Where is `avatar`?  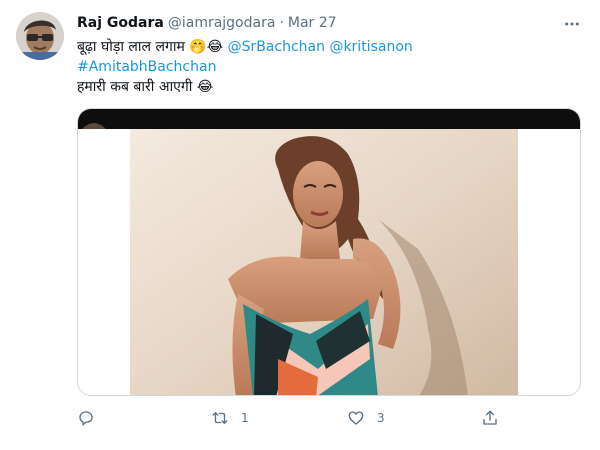
avatar is located at coordinates (40, 36).